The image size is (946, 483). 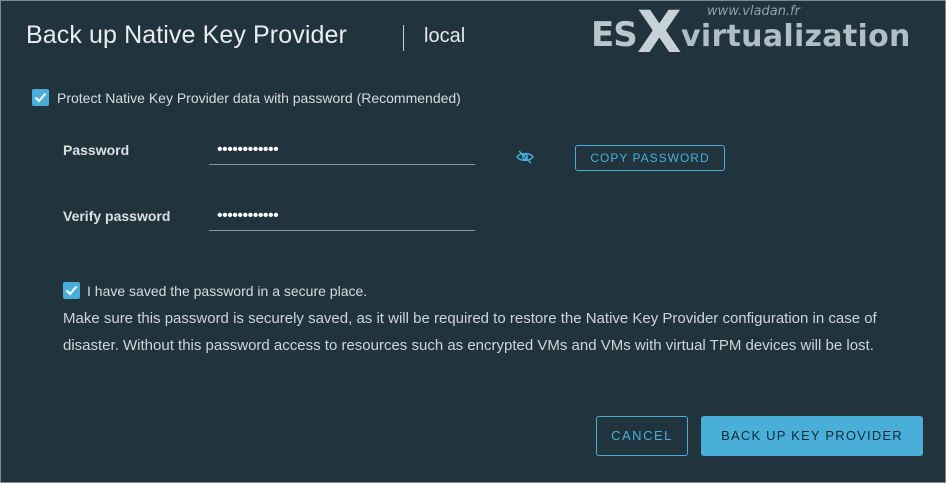 I want to click on copy-password-button: COPY PASSWORD, so click(x=650, y=158).